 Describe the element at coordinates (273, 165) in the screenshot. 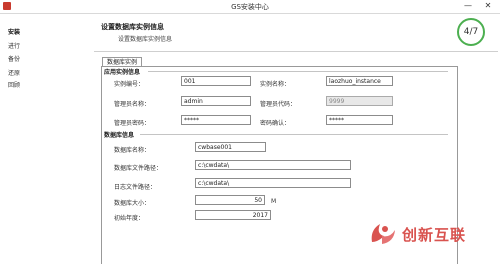

I see `db-path-input: c:\cwdata\` at that location.